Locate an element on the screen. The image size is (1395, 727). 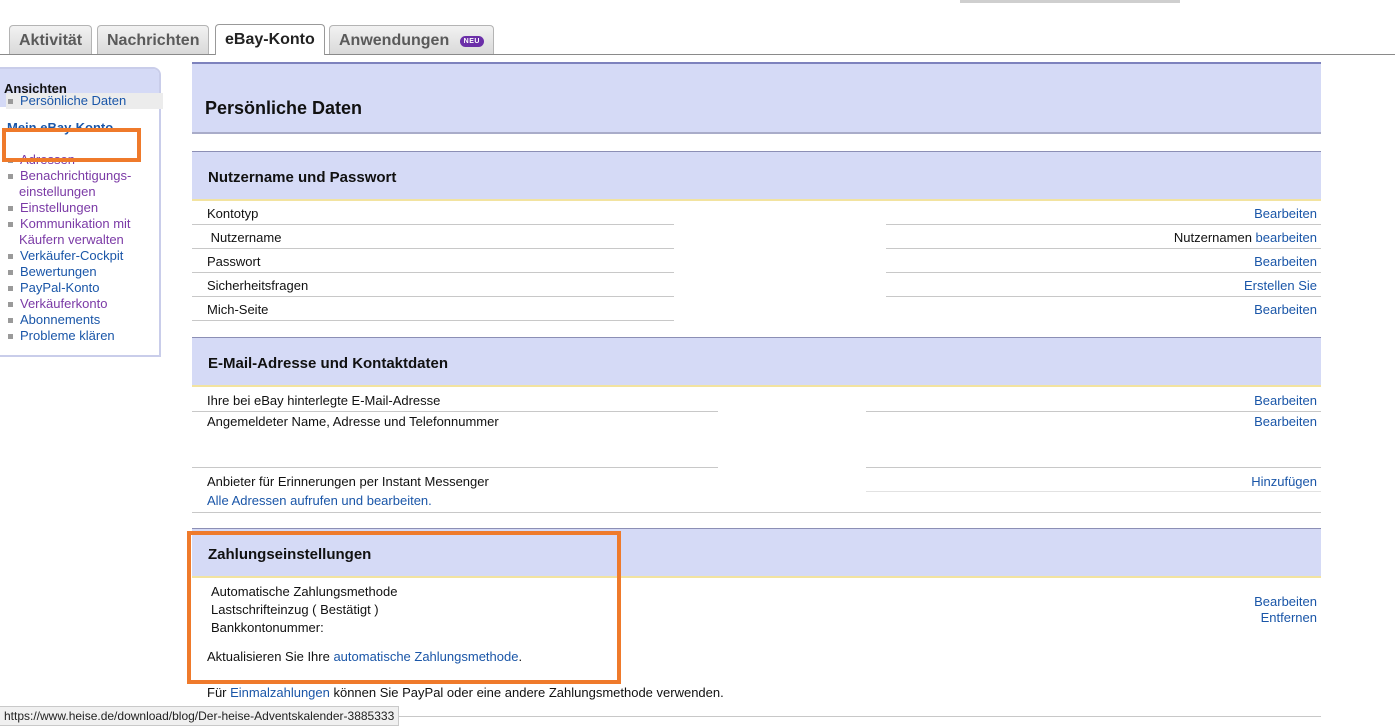
sidebar-item-label-line2: Käufern verwalten is located at coordinates (71, 239).